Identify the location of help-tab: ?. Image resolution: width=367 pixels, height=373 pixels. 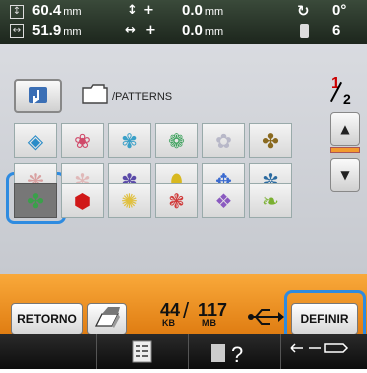
(234, 351).